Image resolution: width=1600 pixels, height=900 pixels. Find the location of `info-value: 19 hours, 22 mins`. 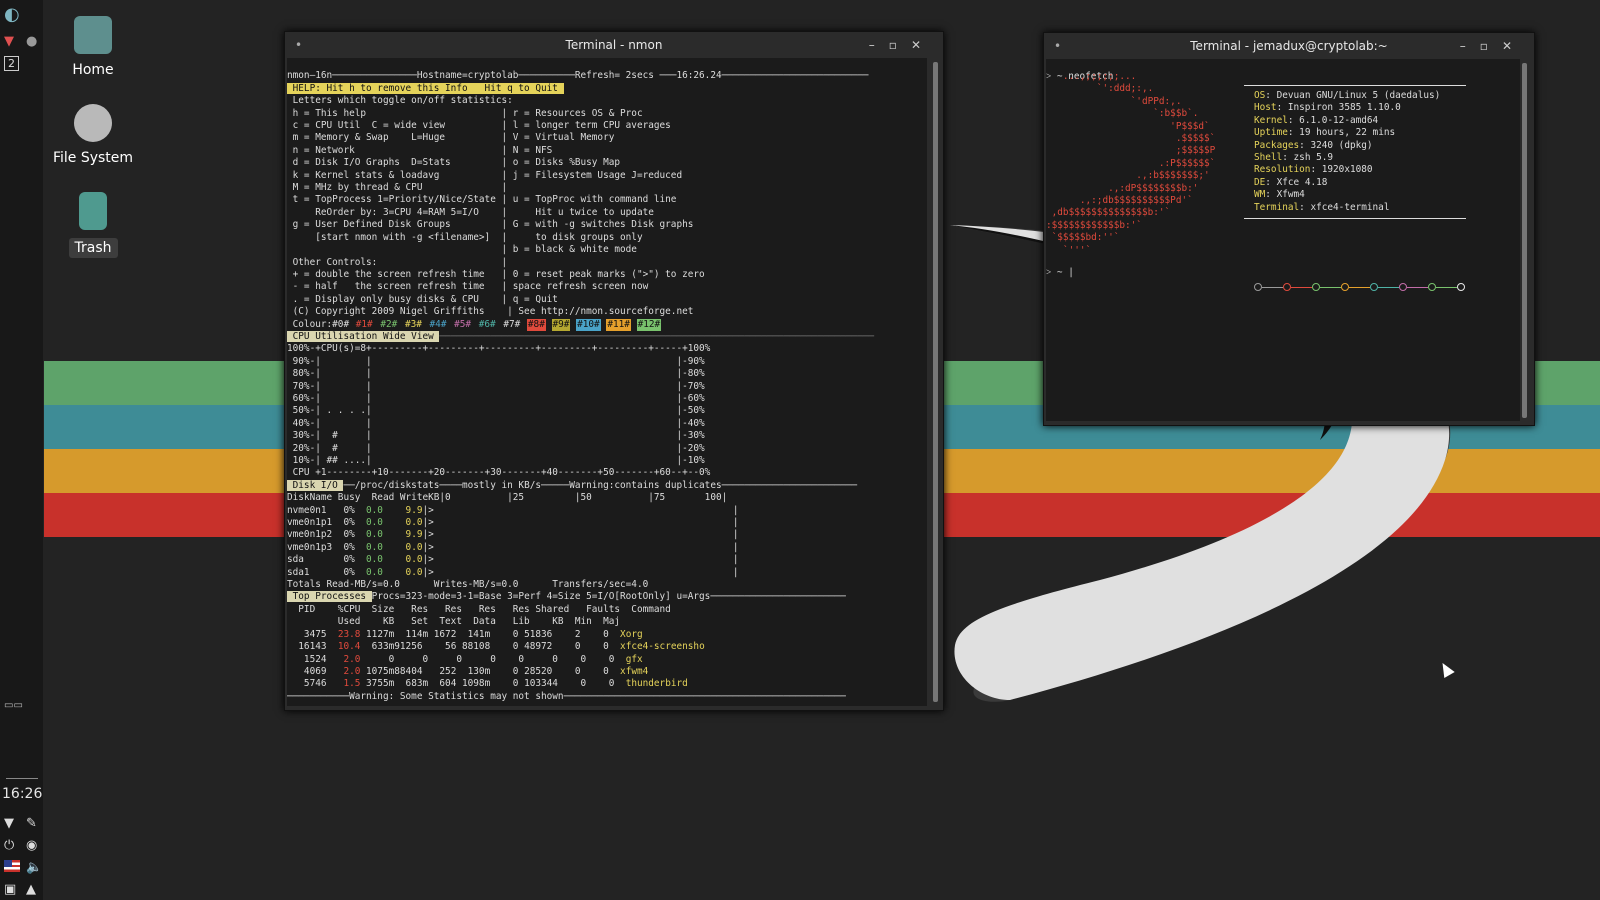

info-value: 19 hours, 22 mins is located at coordinates (1347, 133).